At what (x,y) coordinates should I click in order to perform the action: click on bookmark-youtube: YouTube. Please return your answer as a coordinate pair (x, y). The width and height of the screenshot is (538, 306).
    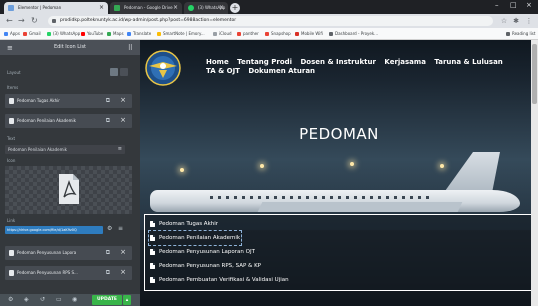
    Looking at the image, I should click on (91, 34).